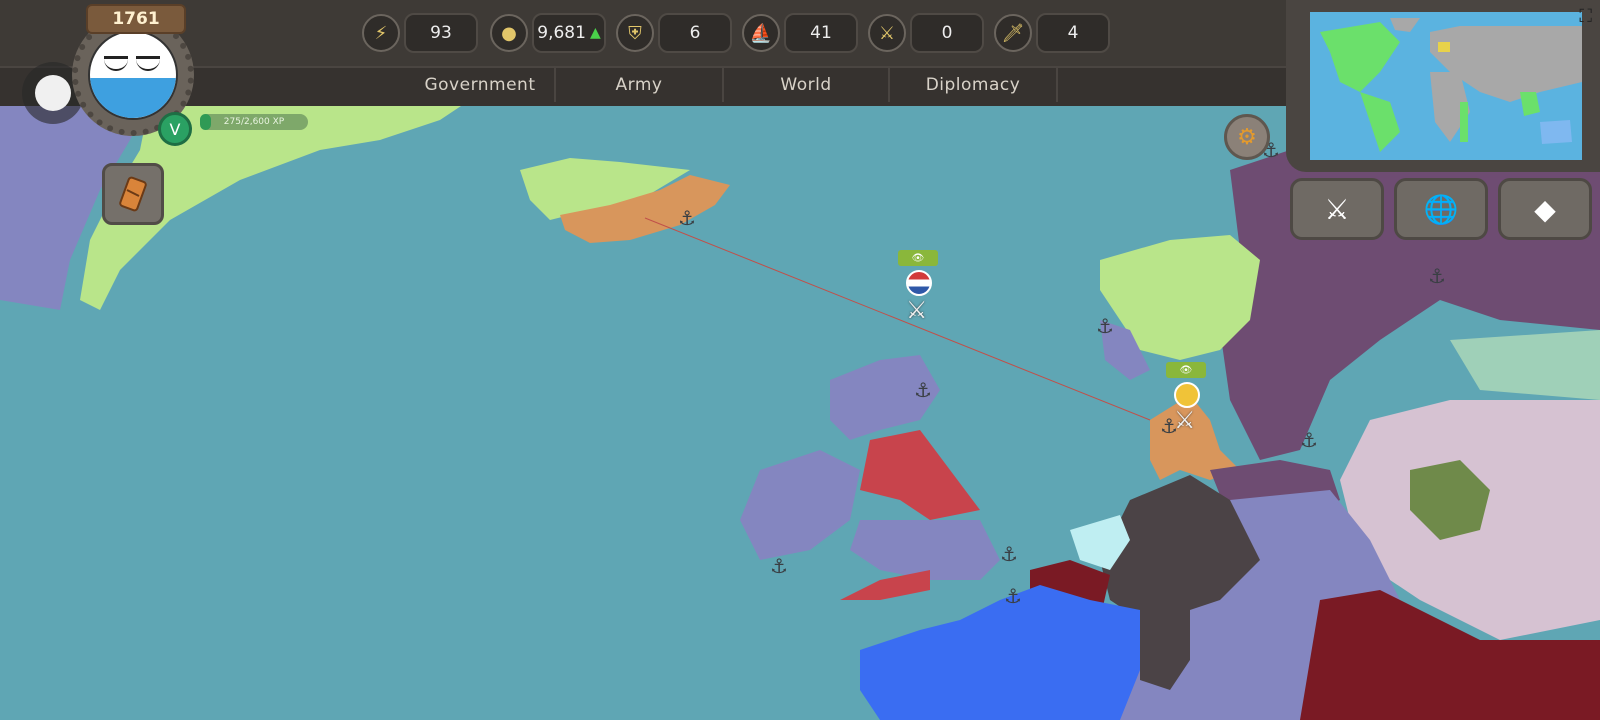 The width and height of the screenshot is (1600, 720). What do you see at coordinates (381, 33) in the screenshot?
I see `lightning-icon: ⚡` at bounding box center [381, 33].